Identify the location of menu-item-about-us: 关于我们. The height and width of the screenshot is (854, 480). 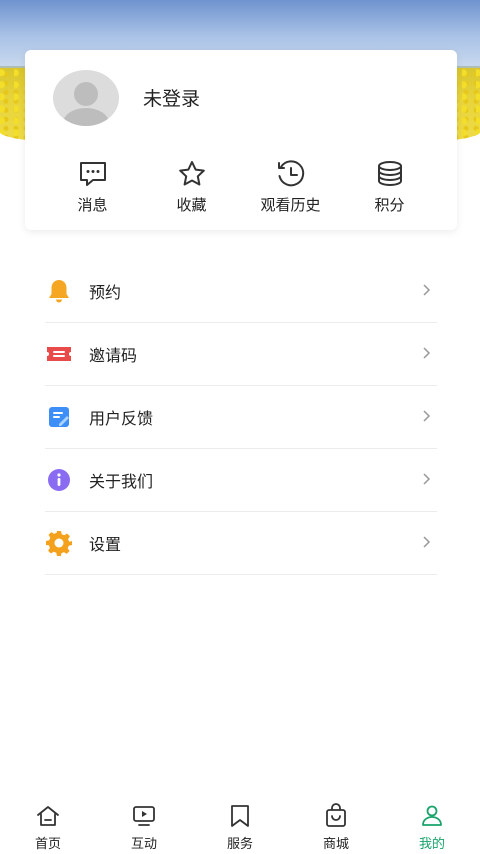
(241, 480).